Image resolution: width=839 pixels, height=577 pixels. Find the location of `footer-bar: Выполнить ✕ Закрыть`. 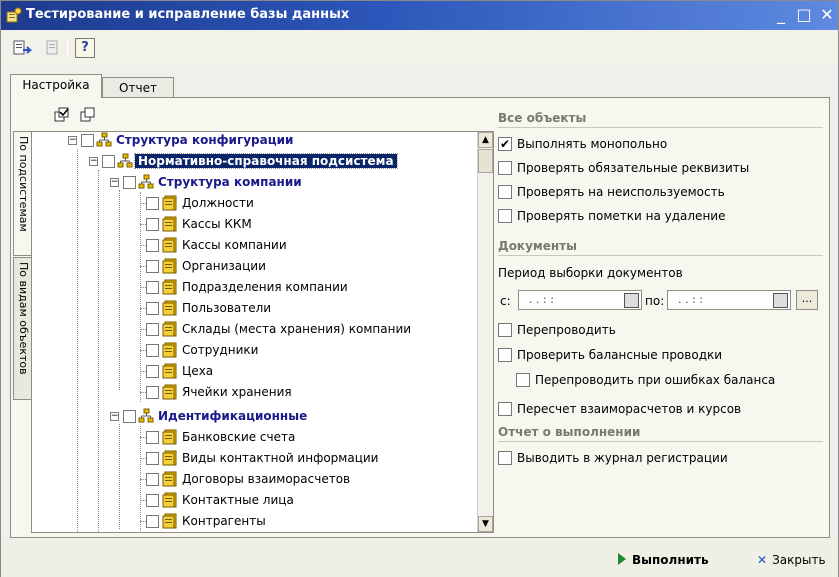

footer-bar: Выполнить ✕ Закрыть is located at coordinates (419, 559).